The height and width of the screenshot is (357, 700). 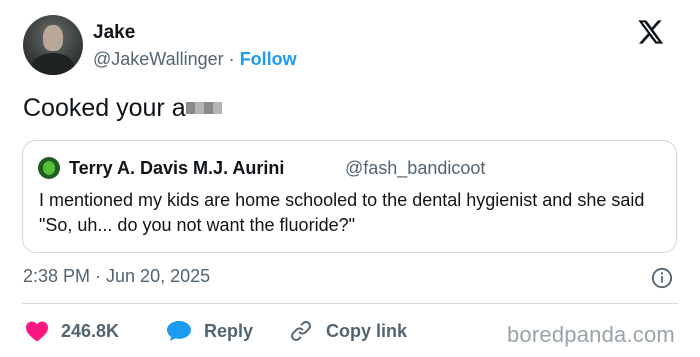 I want to click on quote-author-handle: @fash_bandicoot, so click(x=415, y=168).